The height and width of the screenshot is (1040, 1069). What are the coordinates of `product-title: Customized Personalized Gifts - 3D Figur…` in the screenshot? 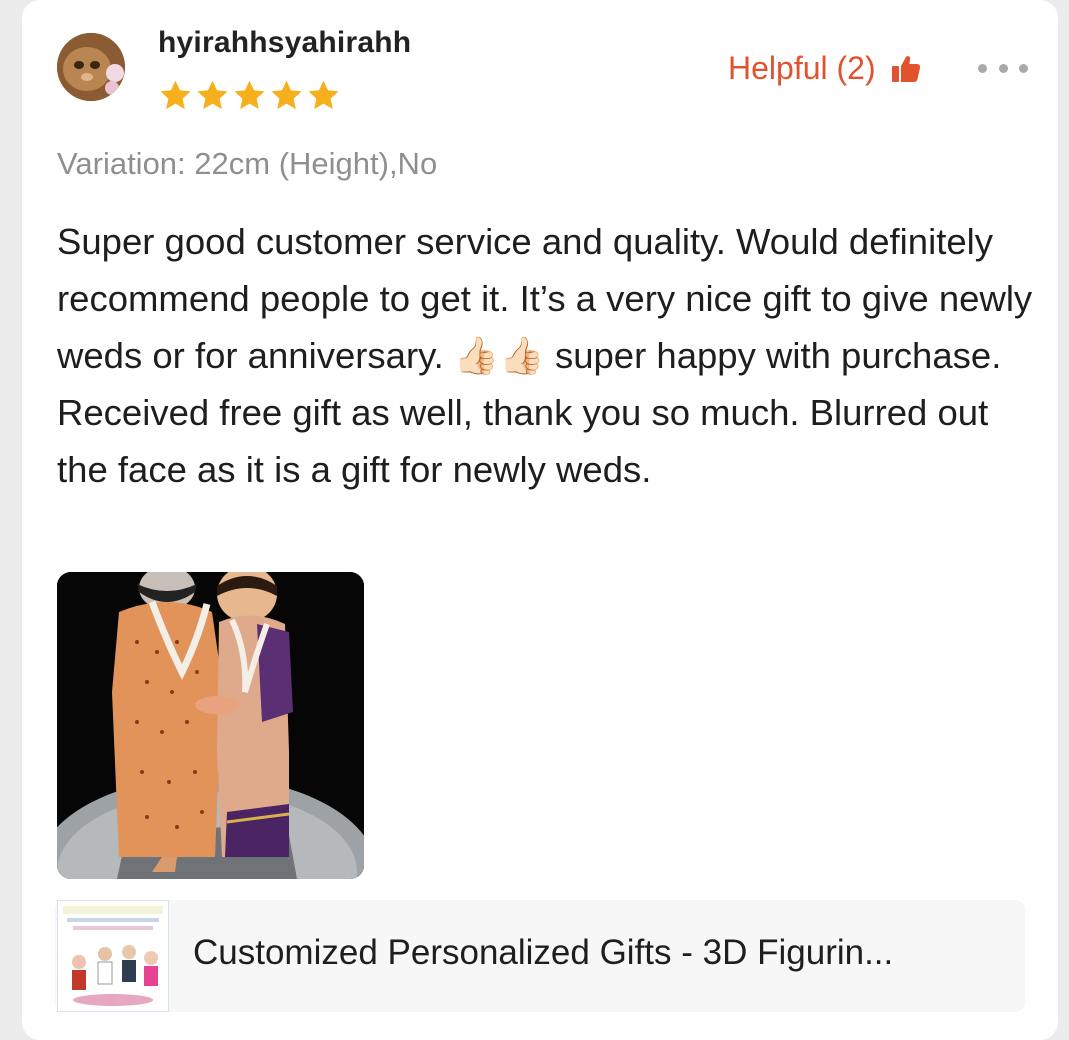 It's located at (543, 952).